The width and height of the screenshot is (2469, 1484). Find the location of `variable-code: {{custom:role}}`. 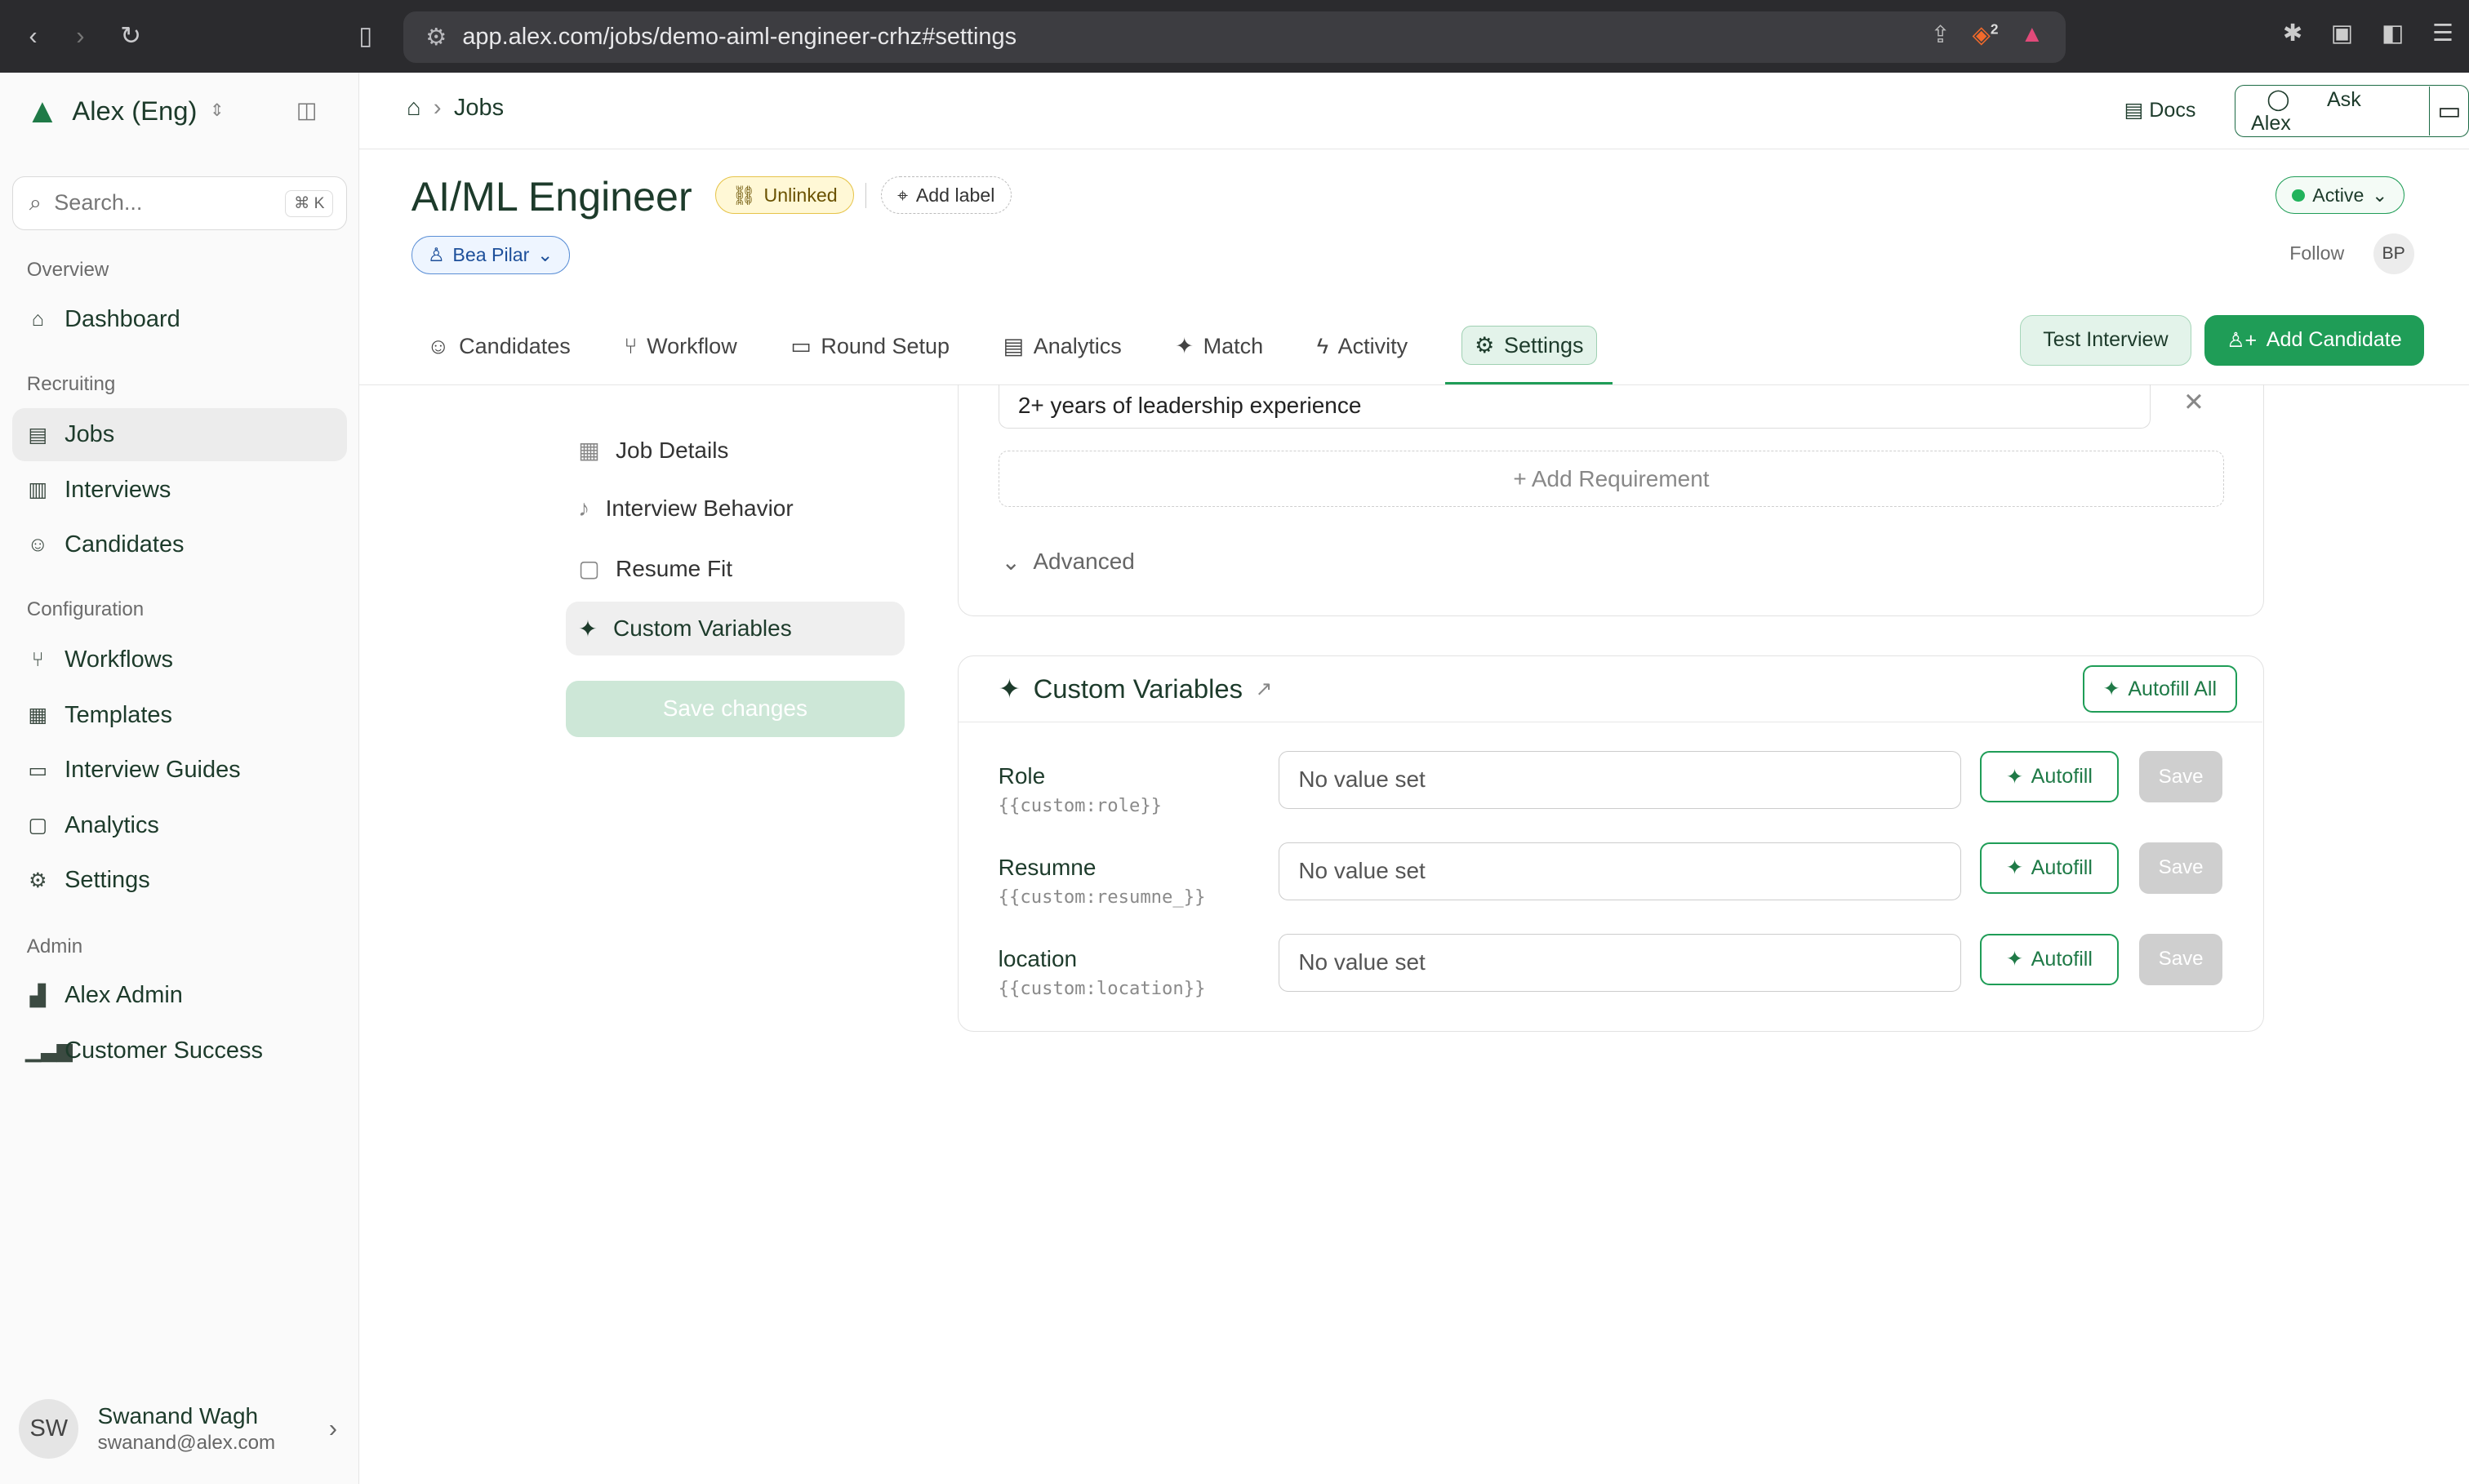

variable-code: {{custom:role}} is located at coordinates (1080, 805).